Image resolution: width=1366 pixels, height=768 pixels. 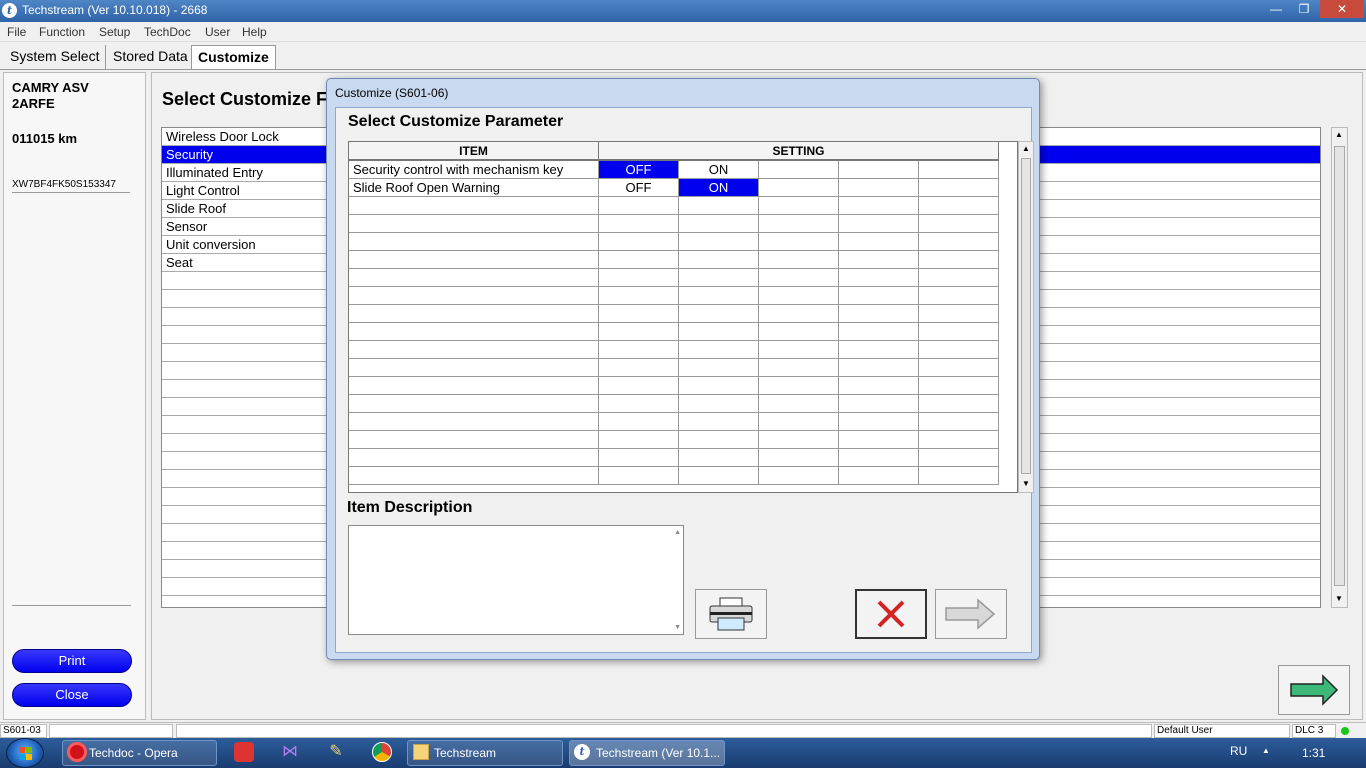 What do you see at coordinates (474, 170) in the screenshot?
I see `parameter-item: Security control with mechanism key` at bounding box center [474, 170].